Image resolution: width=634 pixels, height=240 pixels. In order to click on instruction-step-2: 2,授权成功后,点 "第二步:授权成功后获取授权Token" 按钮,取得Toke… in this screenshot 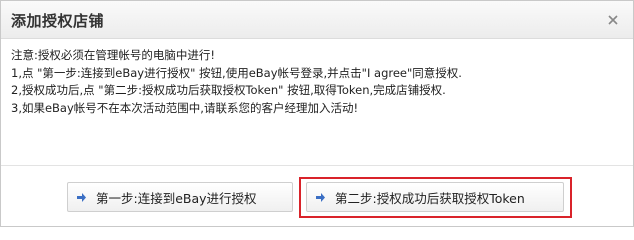, I will do `click(228, 90)`.